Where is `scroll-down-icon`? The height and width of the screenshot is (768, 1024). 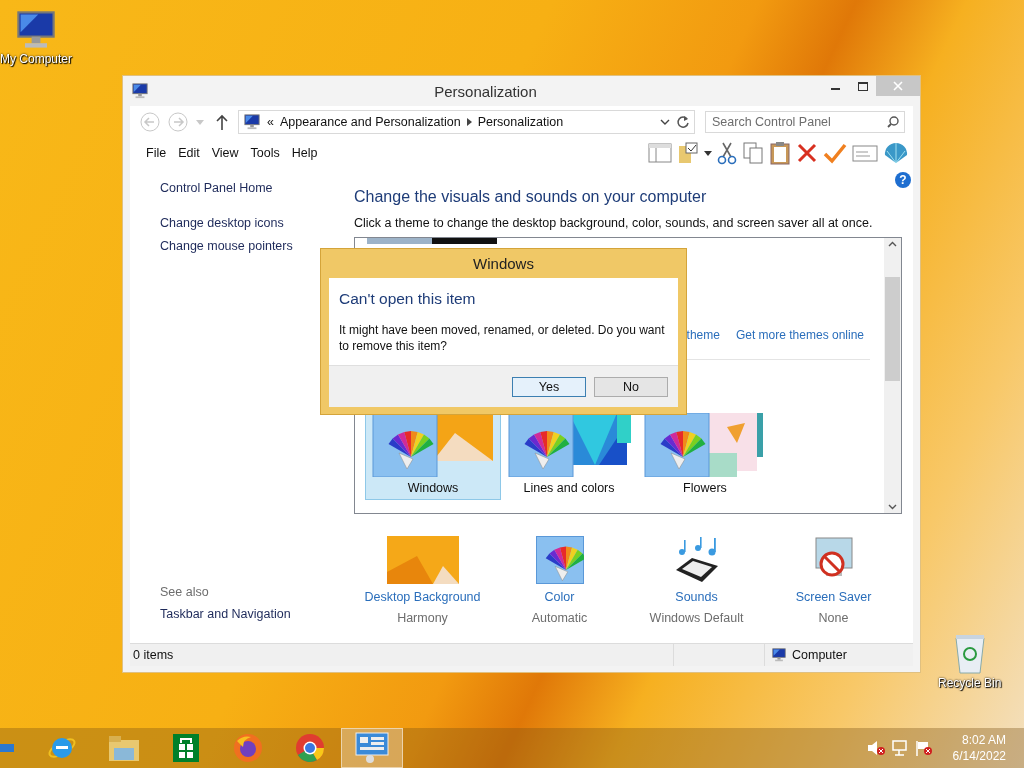
scroll-down-icon is located at coordinates (892, 507).